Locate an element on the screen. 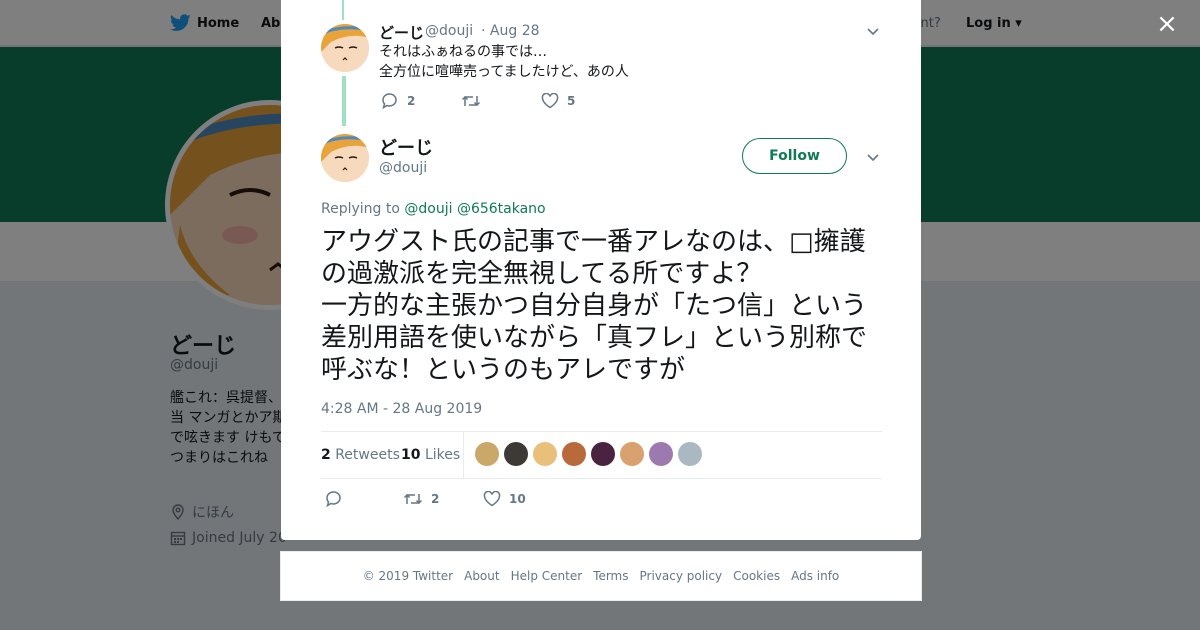  parent-tweet-actions: 2 5 is located at coordinates (478, 101).